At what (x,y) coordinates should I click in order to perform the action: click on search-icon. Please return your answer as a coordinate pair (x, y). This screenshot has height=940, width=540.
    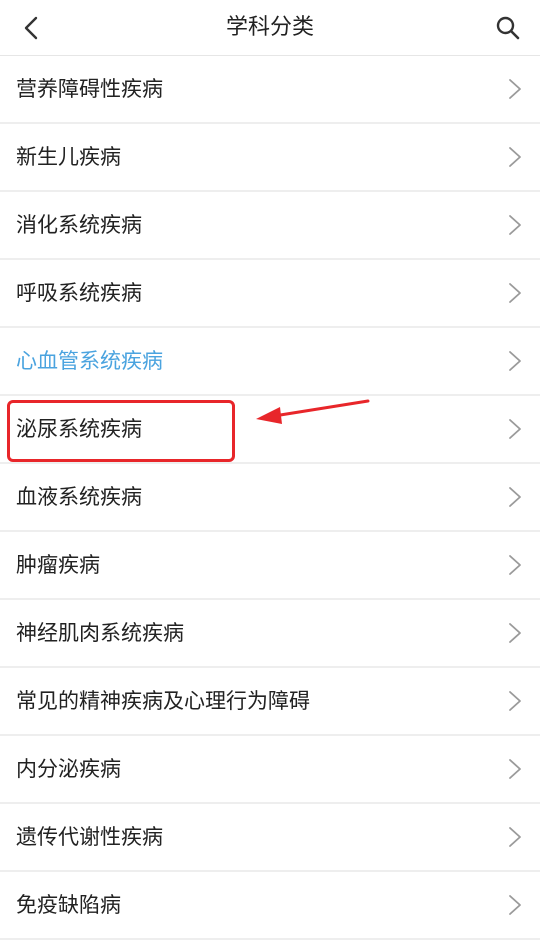
    Looking at the image, I should click on (508, 28).